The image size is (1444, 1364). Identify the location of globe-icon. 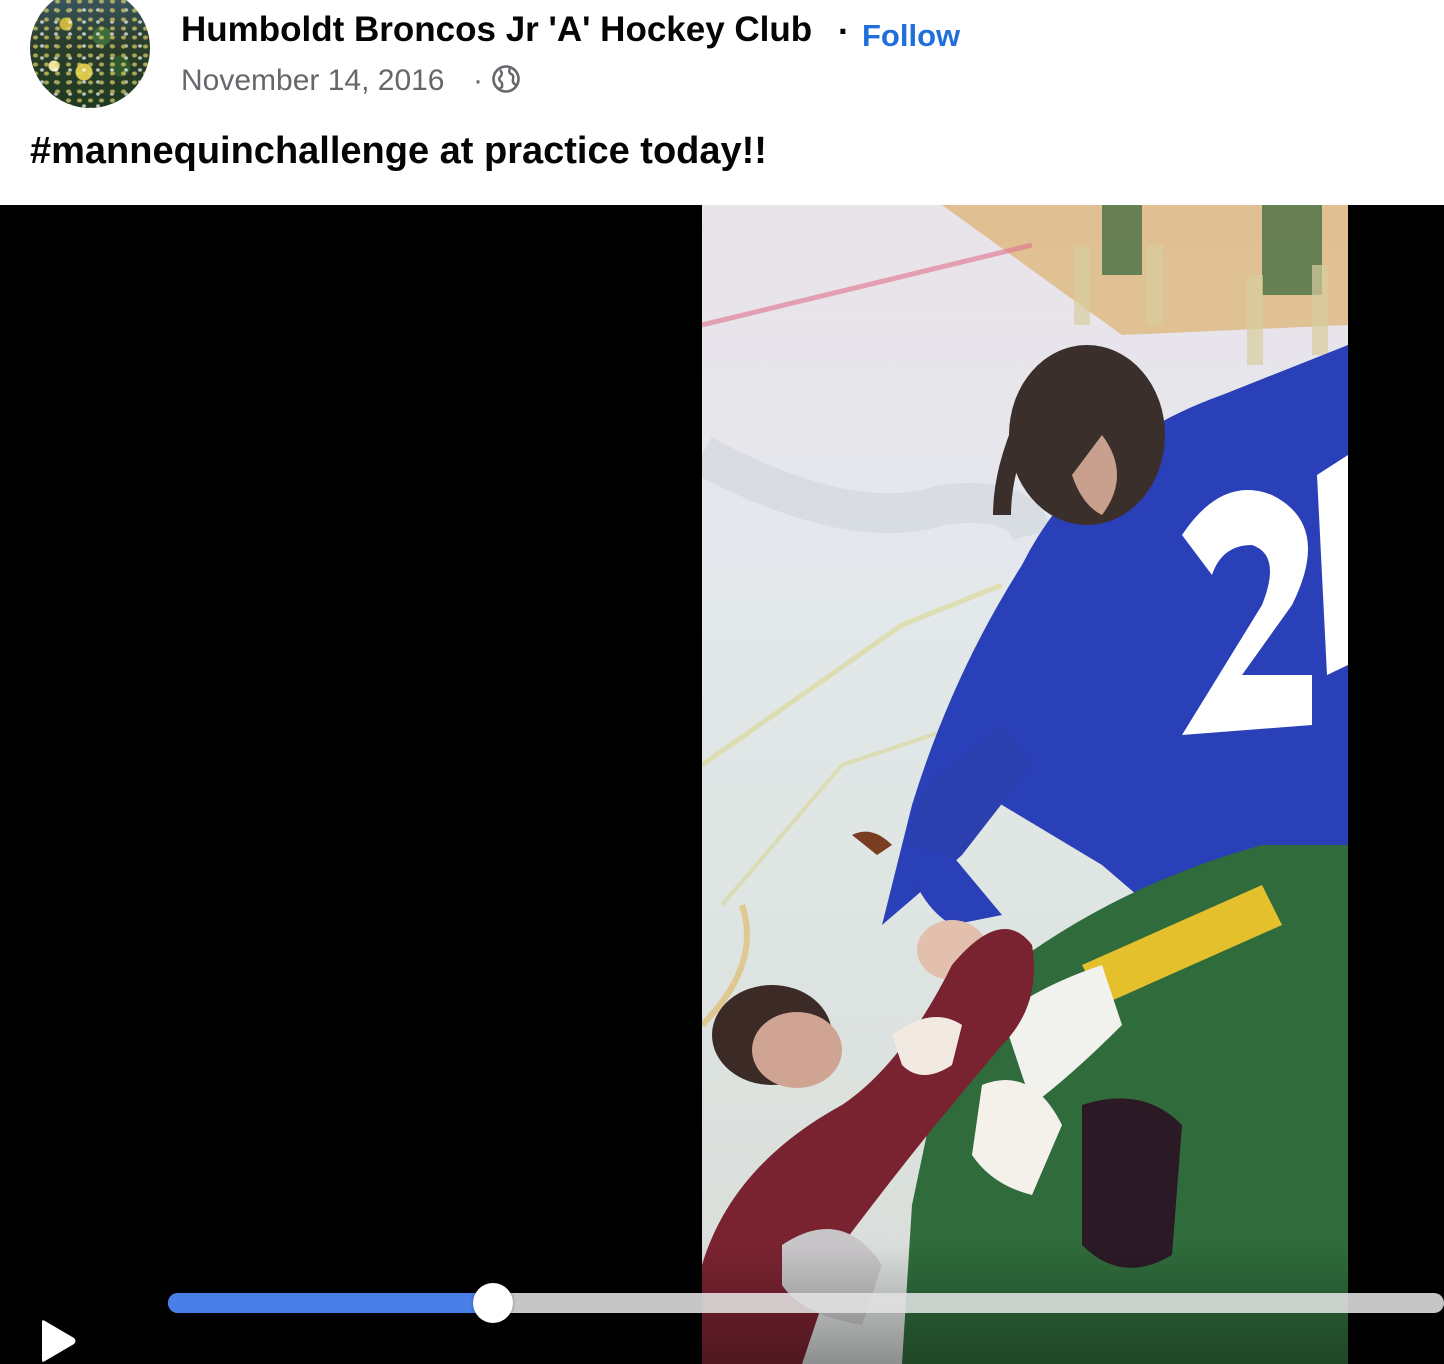
(506, 79).